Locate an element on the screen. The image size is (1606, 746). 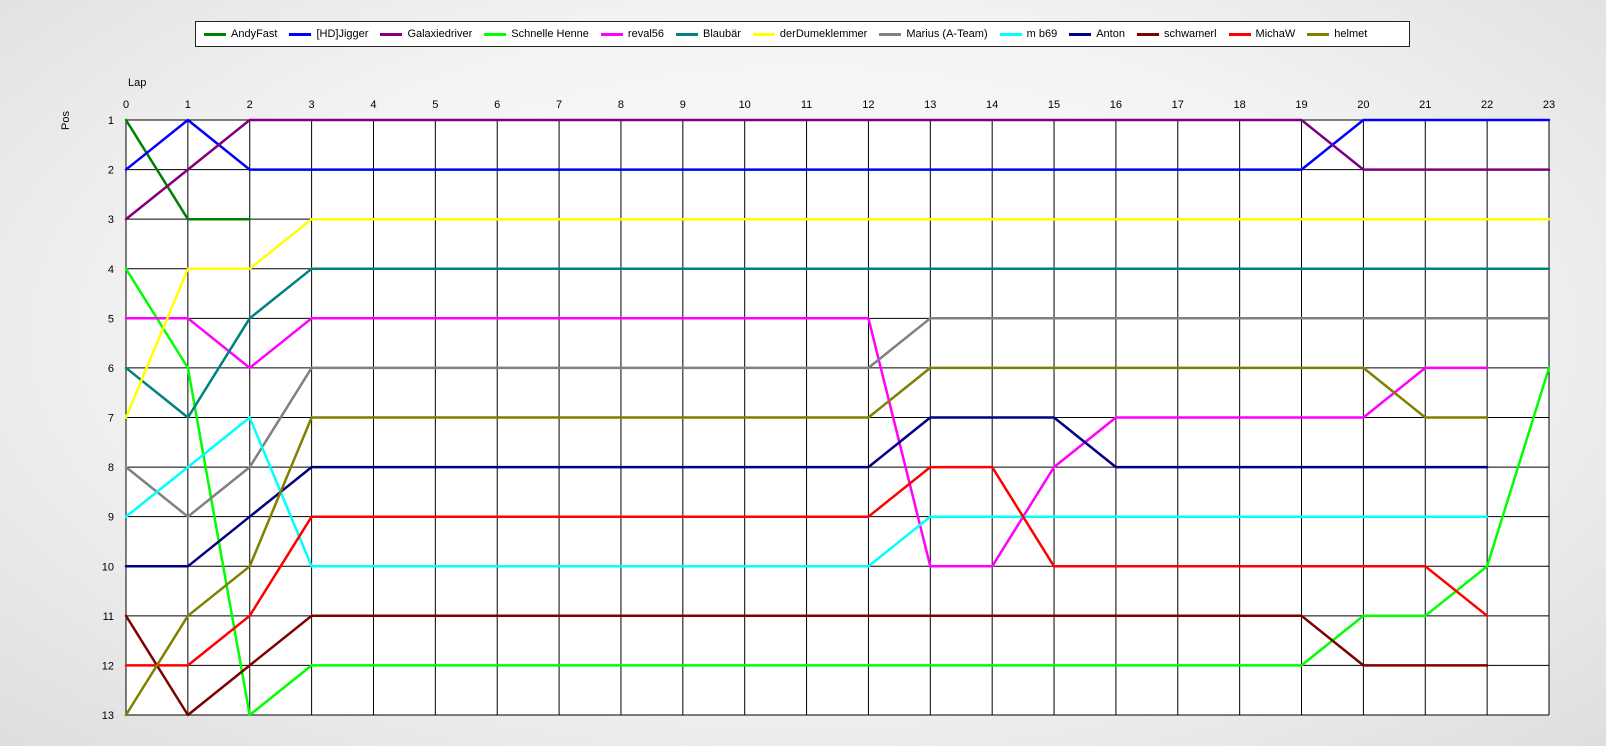
x-tick-label: 17 is located at coordinates (1178, 105).